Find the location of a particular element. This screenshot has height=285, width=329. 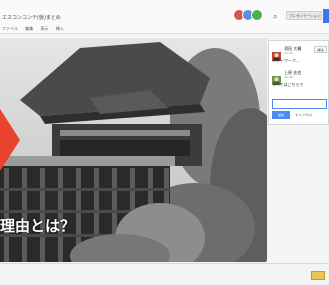

reply-input is located at coordinates (299, 104).